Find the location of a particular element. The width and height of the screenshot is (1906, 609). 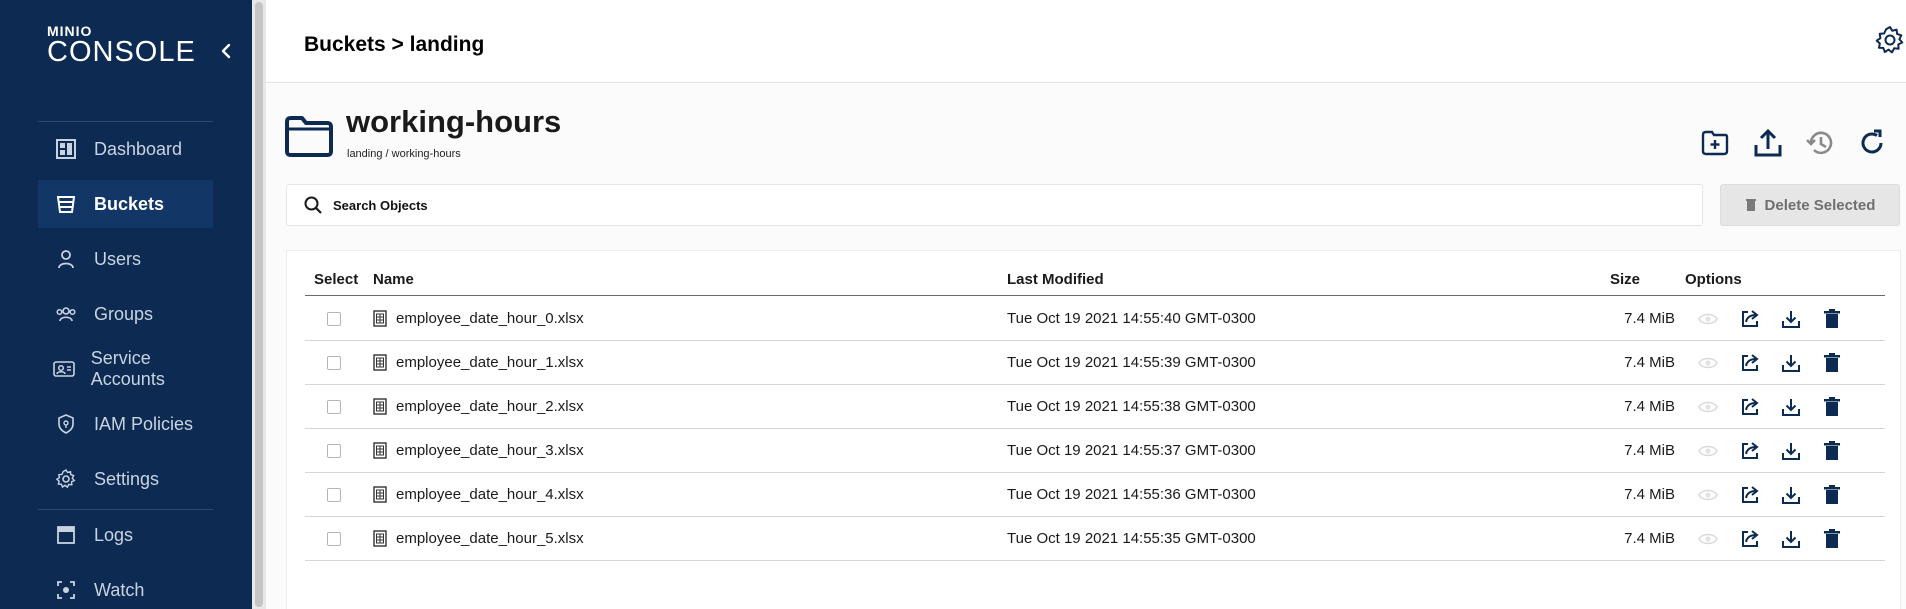

sidebar-item-label: Dashboard is located at coordinates (138, 148).